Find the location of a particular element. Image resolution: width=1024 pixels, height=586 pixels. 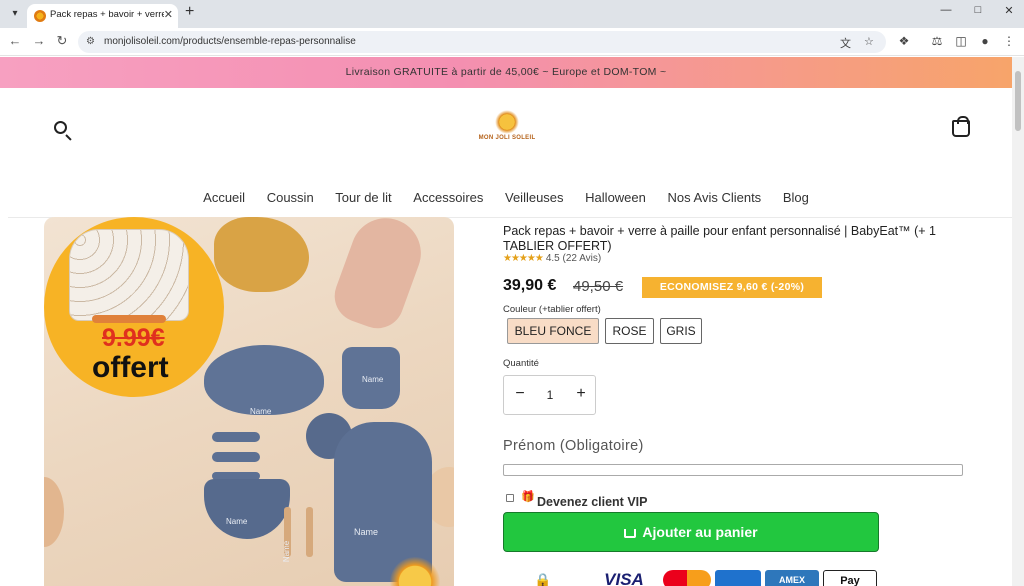

rating-text: 4.5 (22 Avis) is located at coordinates (573, 258).